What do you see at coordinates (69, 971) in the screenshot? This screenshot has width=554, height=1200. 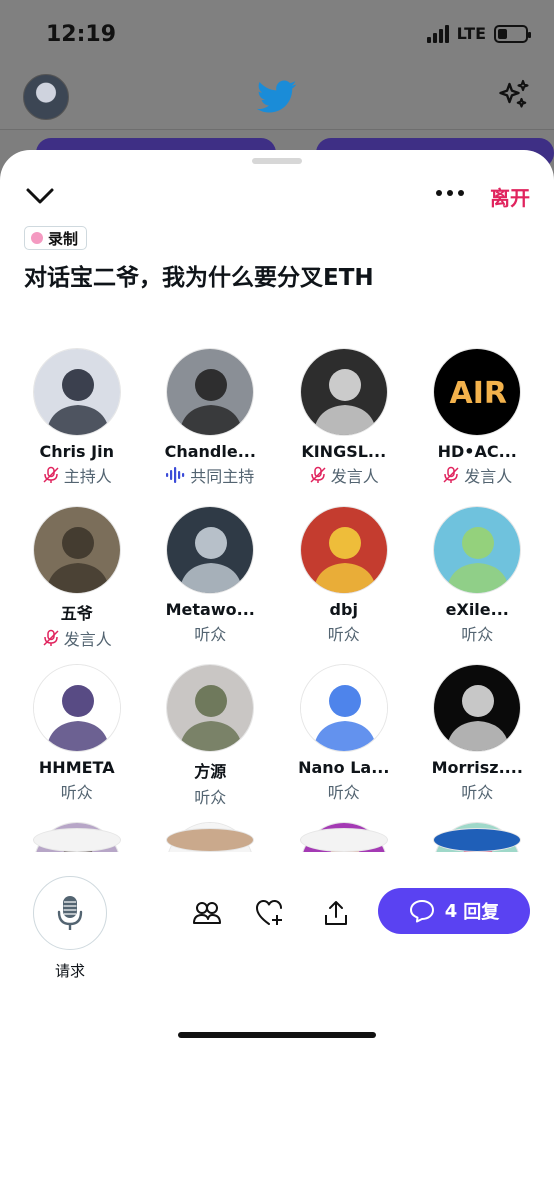 I see `request-mic-label: 请求` at bounding box center [69, 971].